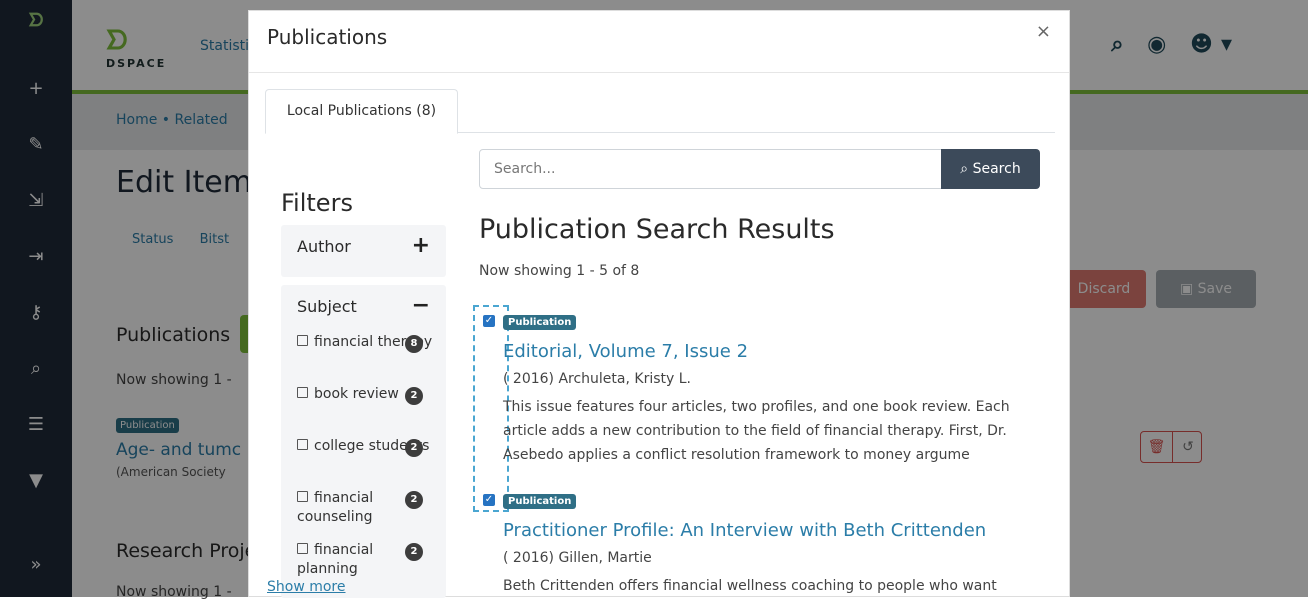 The width and height of the screenshot is (1308, 600). What do you see at coordinates (421, 245) in the screenshot?
I see `expand-plus-icon: +` at bounding box center [421, 245].